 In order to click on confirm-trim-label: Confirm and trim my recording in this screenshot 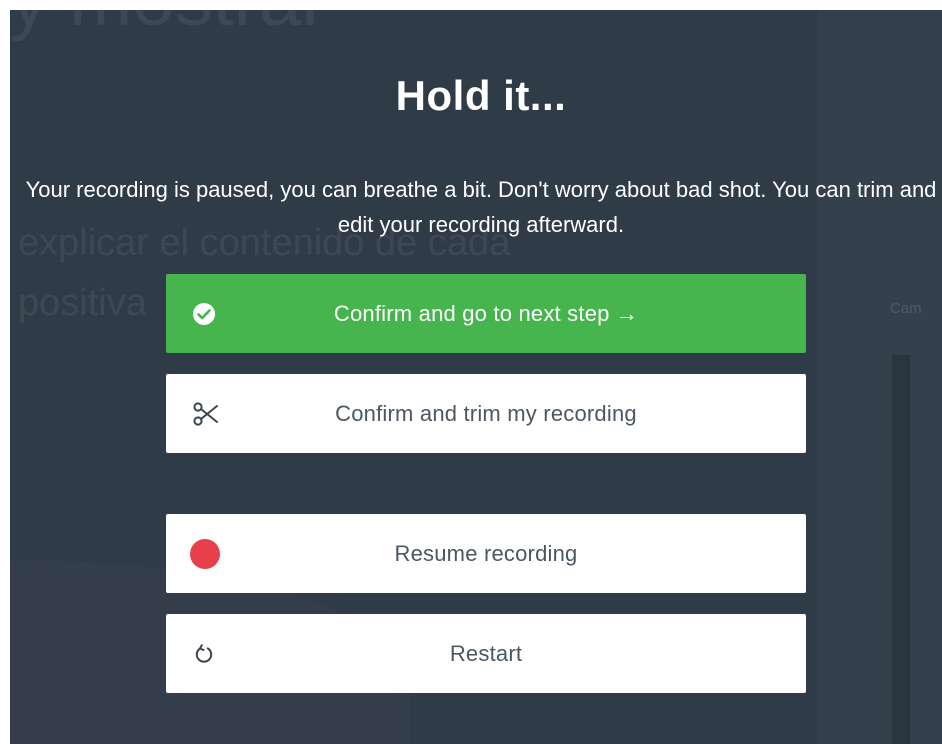, I will do `click(486, 413)`.